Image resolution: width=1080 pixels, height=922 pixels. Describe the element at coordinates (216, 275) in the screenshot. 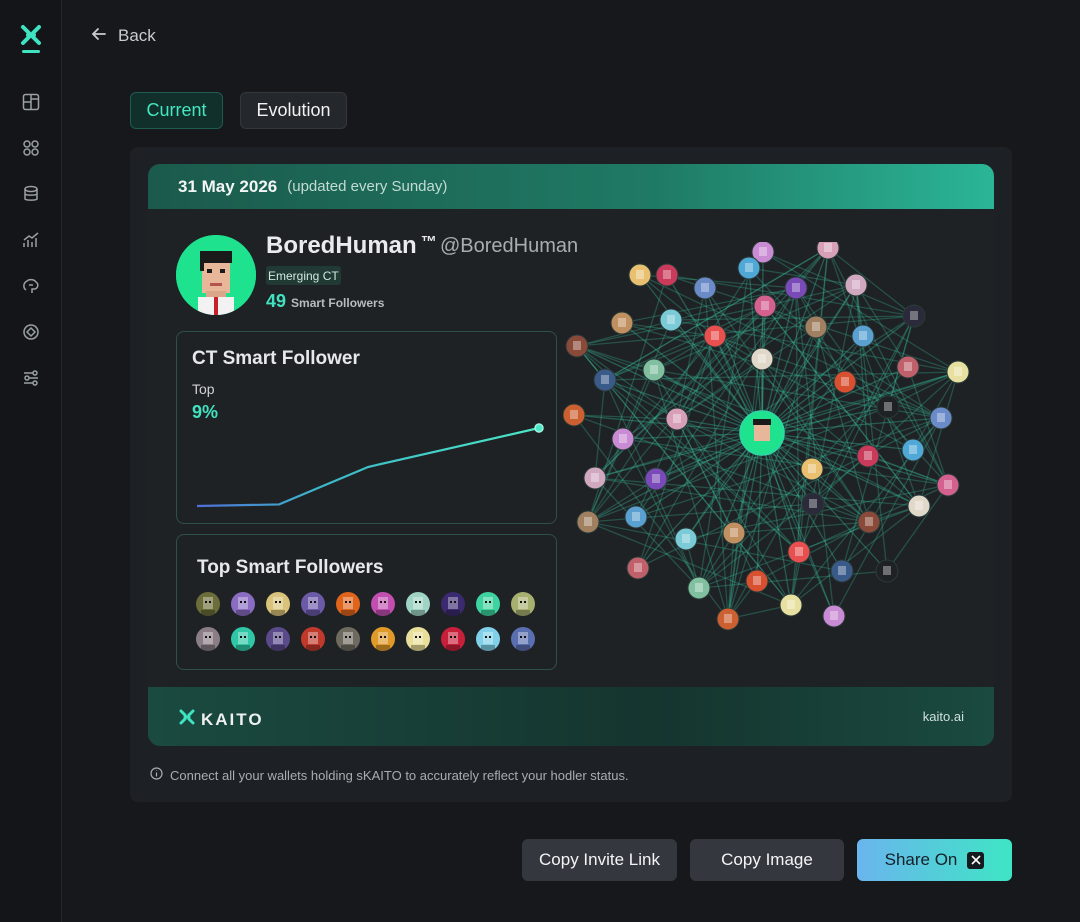

I see `avatar` at that location.